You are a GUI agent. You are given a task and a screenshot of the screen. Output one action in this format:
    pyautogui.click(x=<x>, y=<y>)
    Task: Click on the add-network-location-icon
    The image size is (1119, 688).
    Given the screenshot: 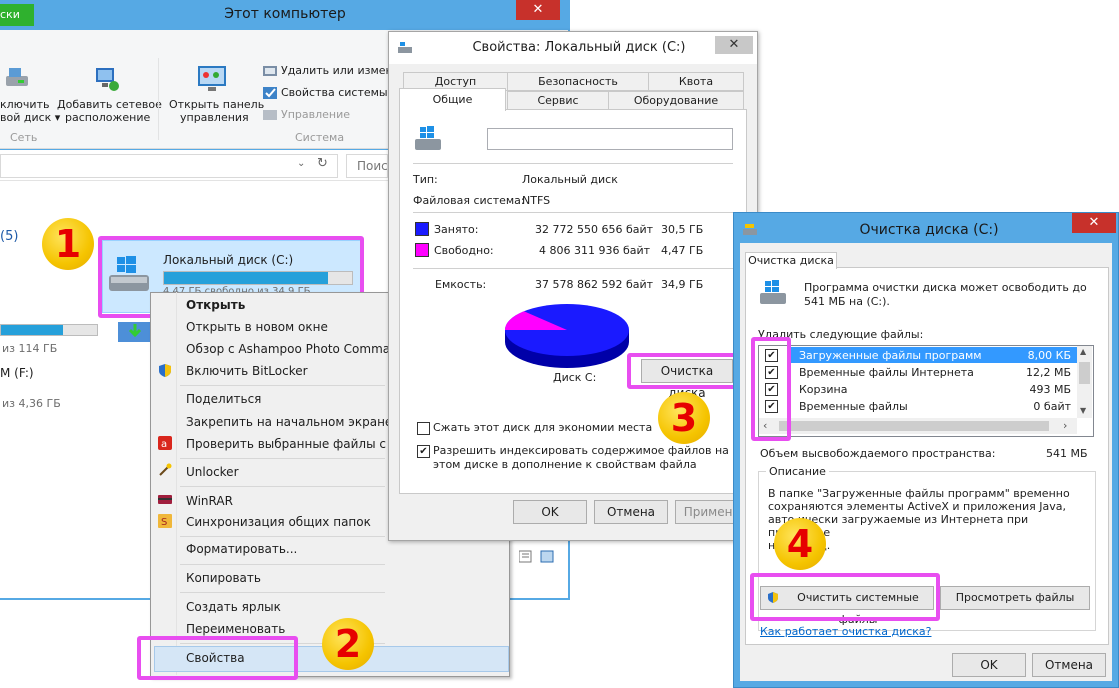 What is the action you would take?
    pyautogui.click(x=107, y=79)
    